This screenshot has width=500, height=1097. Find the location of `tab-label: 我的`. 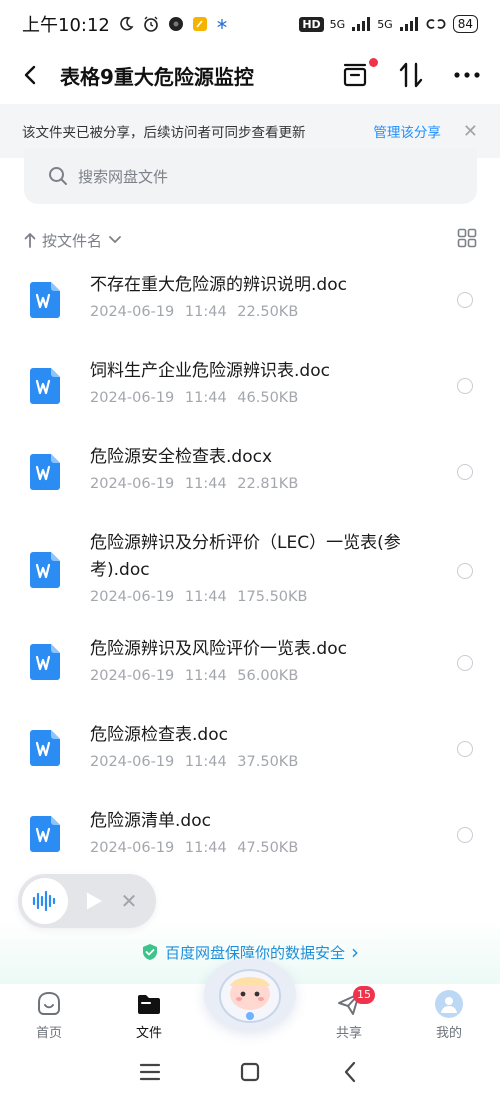

tab-label: 我的 is located at coordinates (448, 1033).